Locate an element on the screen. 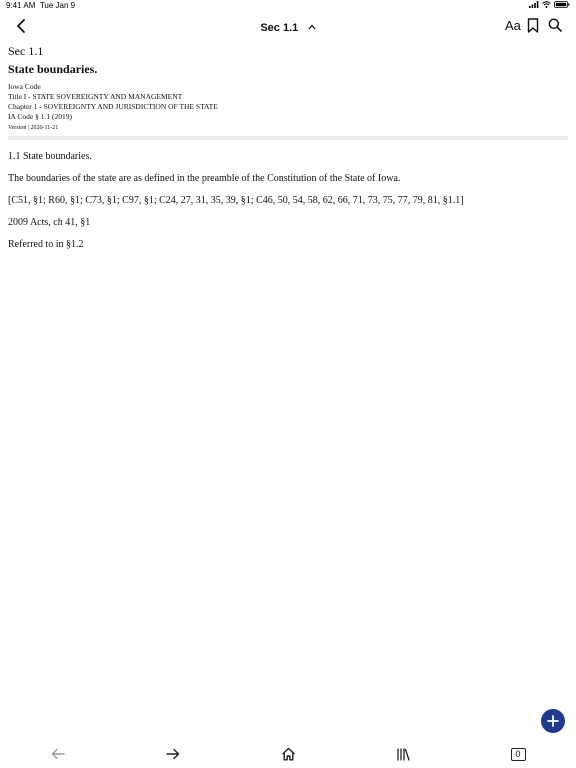 The height and width of the screenshot is (768, 576). status-bar: 9:41 AM Tue Jan 9 is located at coordinates (288, 6).